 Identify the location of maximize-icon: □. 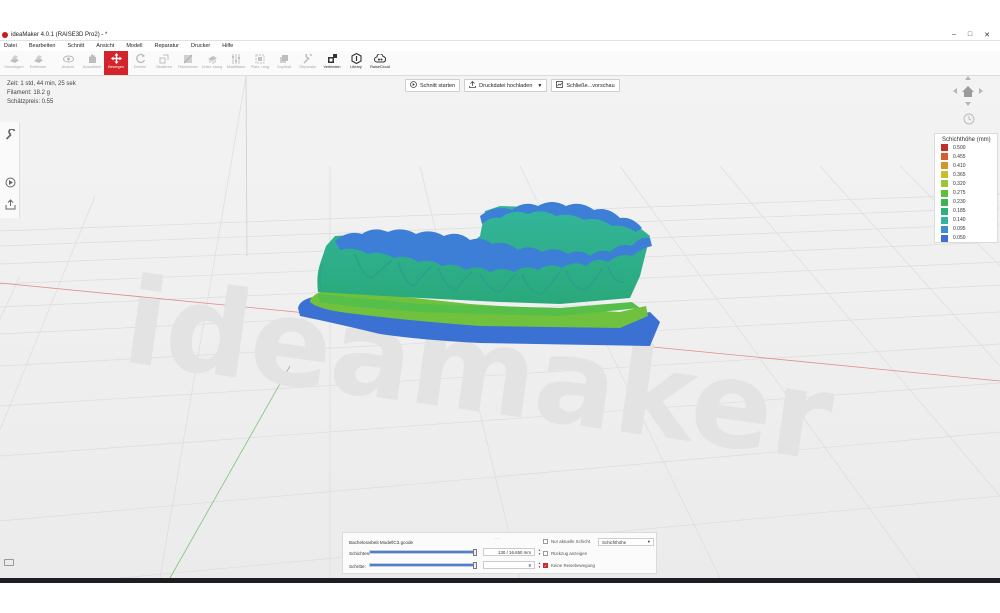
(970, 35).